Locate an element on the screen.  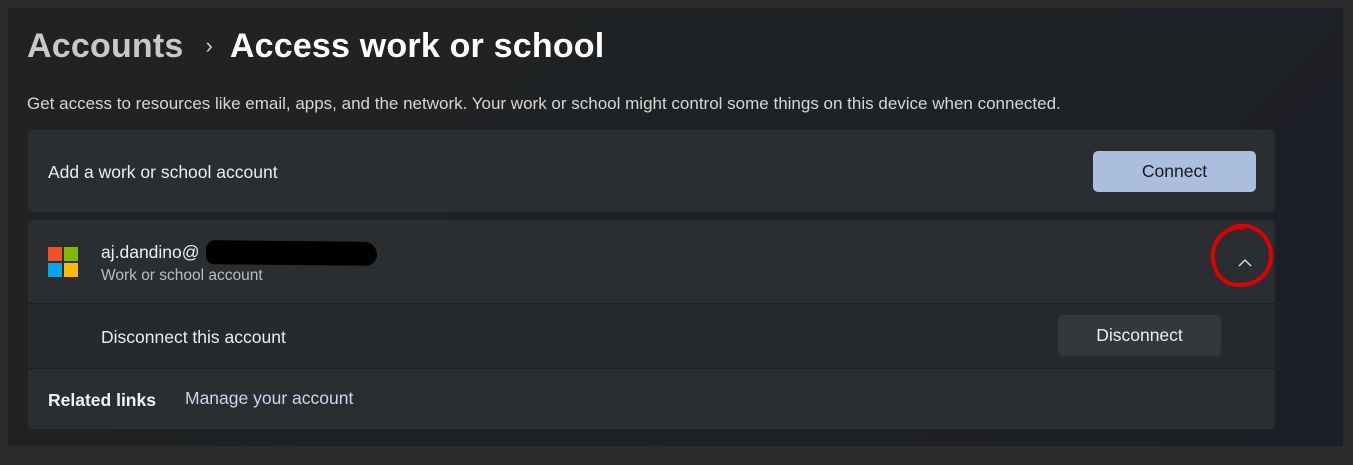
related-links-row: Related links Manage your account is located at coordinates (651, 399).